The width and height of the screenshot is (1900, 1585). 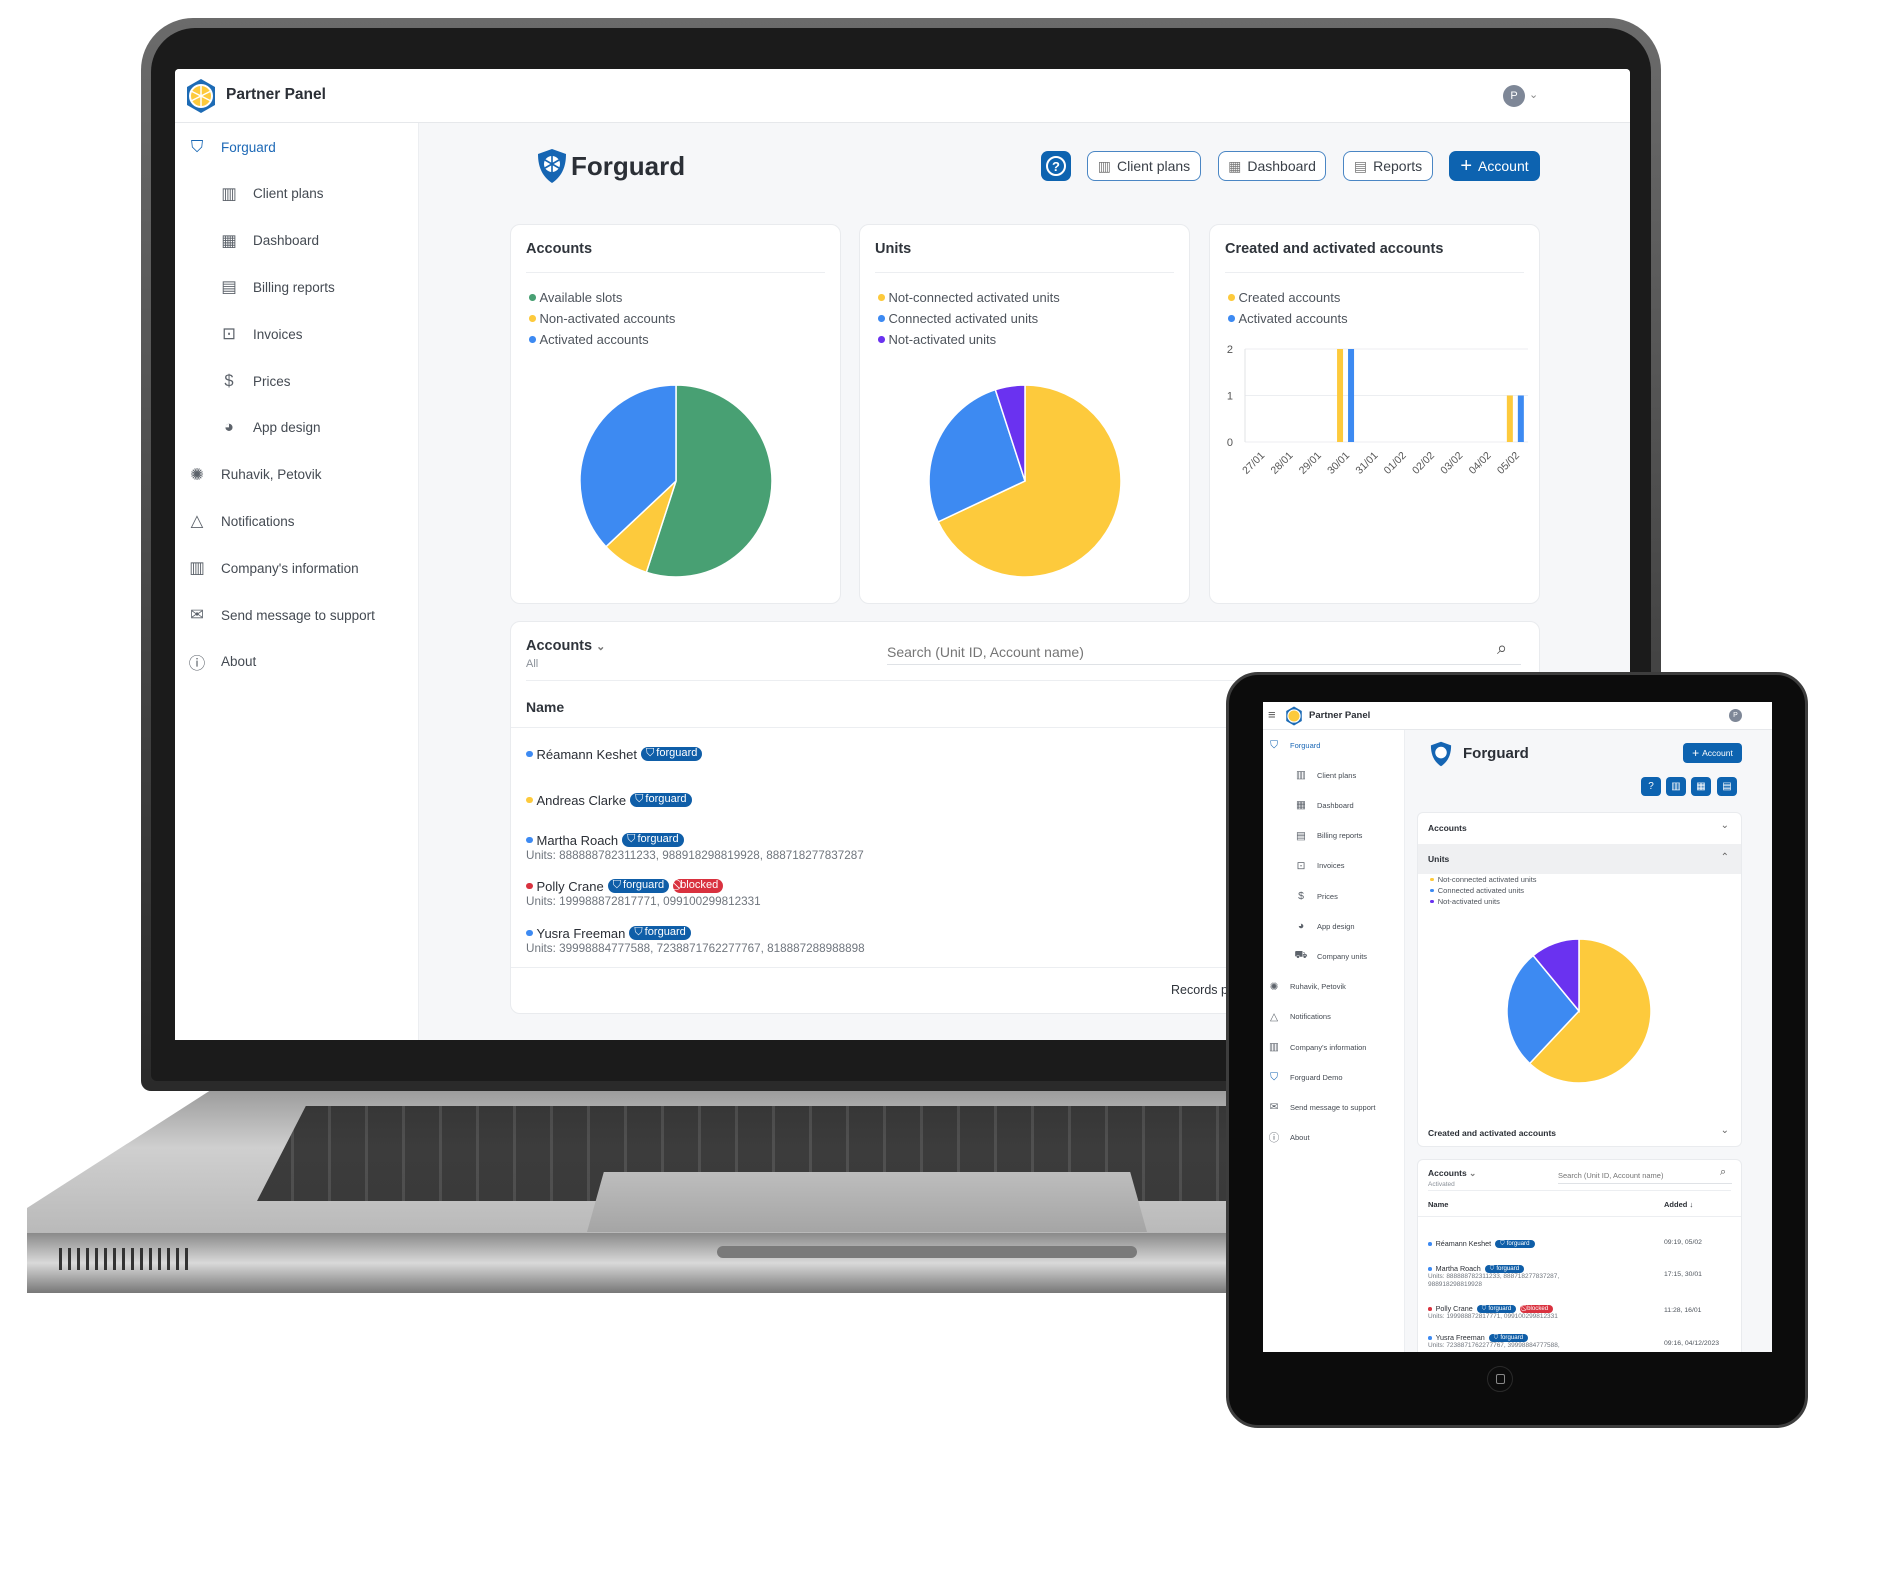 What do you see at coordinates (1301, 955) in the screenshot?
I see `car-icon: ⛟` at bounding box center [1301, 955].